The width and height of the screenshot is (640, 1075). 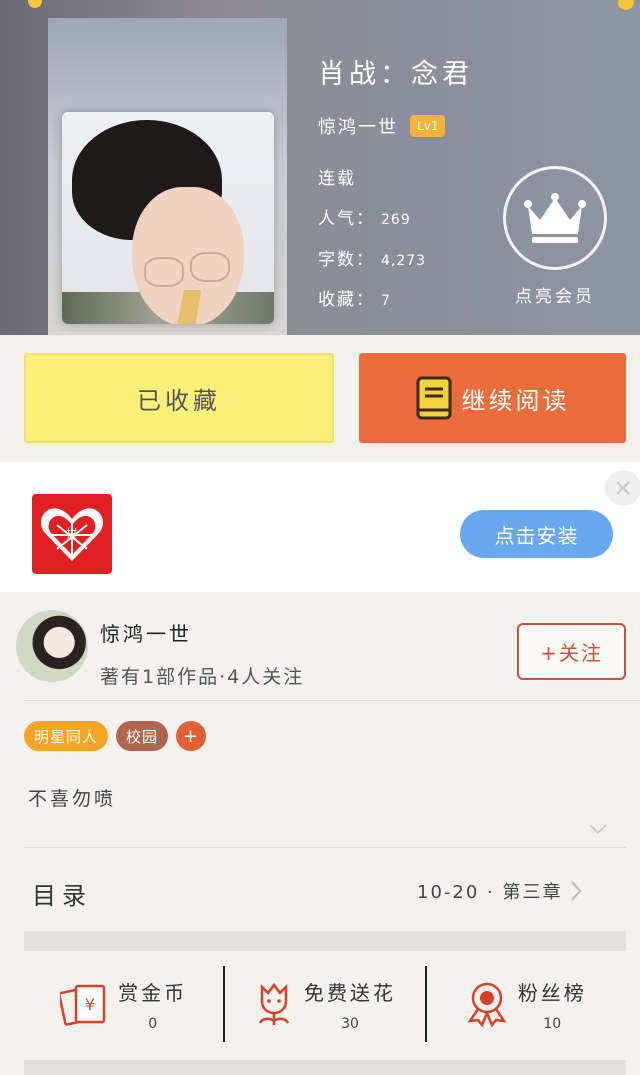 I want to click on ad-close-button, so click(x=622, y=488).